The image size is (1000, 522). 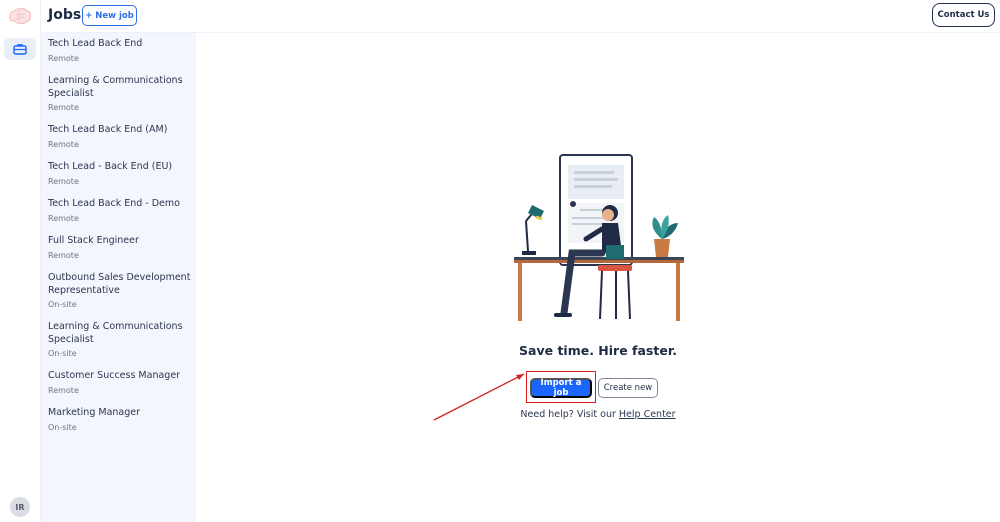 What do you see at coordinates (94, 412) in the screenshot?
I see `job-title: Marketing Manager` at bounding box center [94, 412].